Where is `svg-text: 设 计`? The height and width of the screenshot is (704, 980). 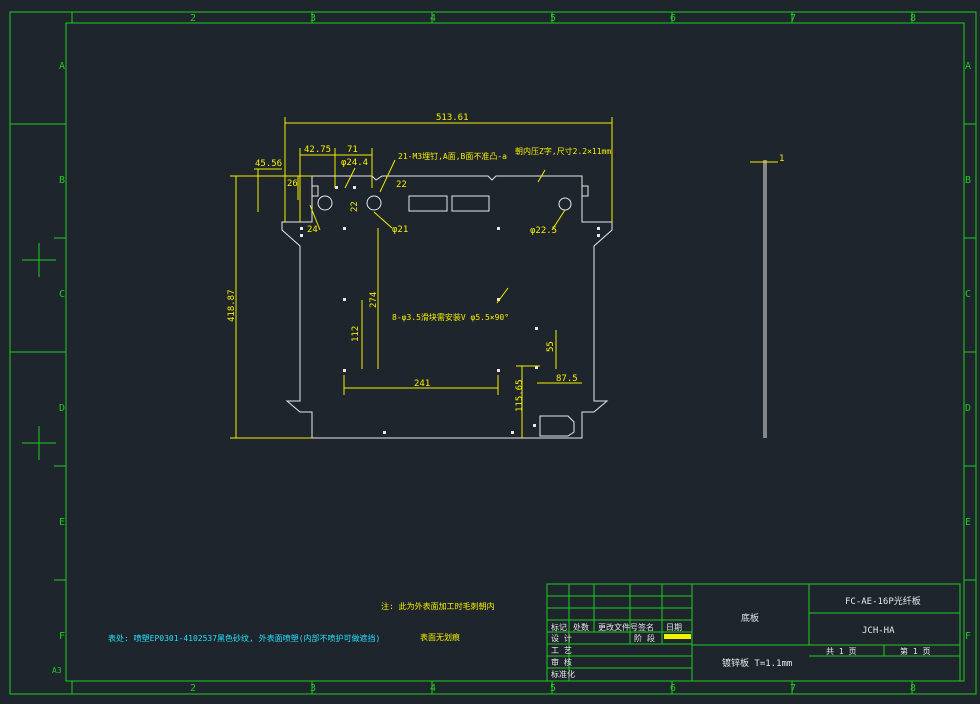
svg-text: 设 计 is located at coordinates (561, 638).